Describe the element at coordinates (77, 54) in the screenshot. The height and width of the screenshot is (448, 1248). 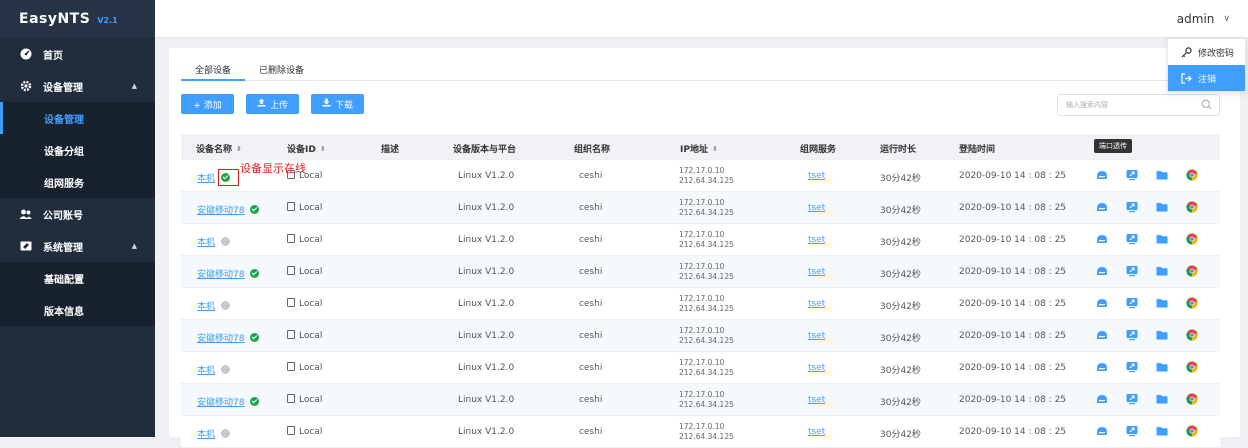
I see `sidebar-item-home: 首页` at that location.